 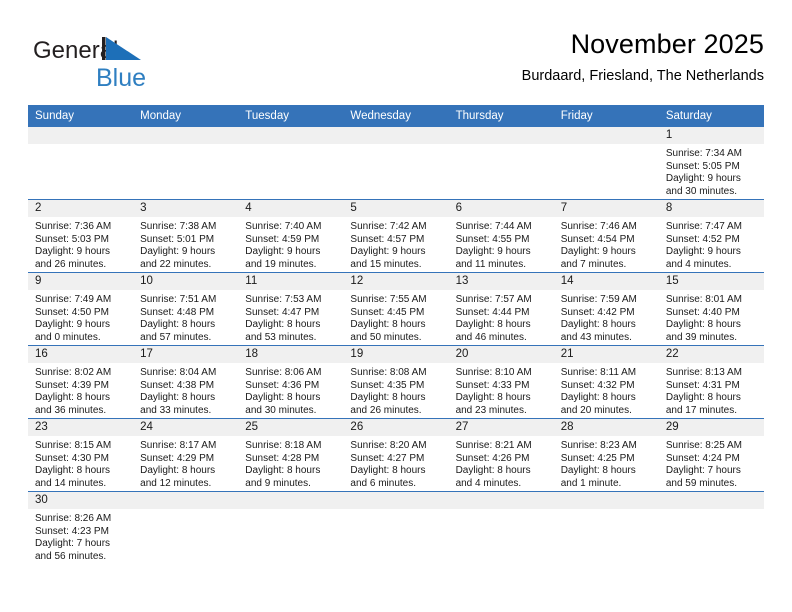 I want to click on day-number: 16, so click(x=81, y=354).